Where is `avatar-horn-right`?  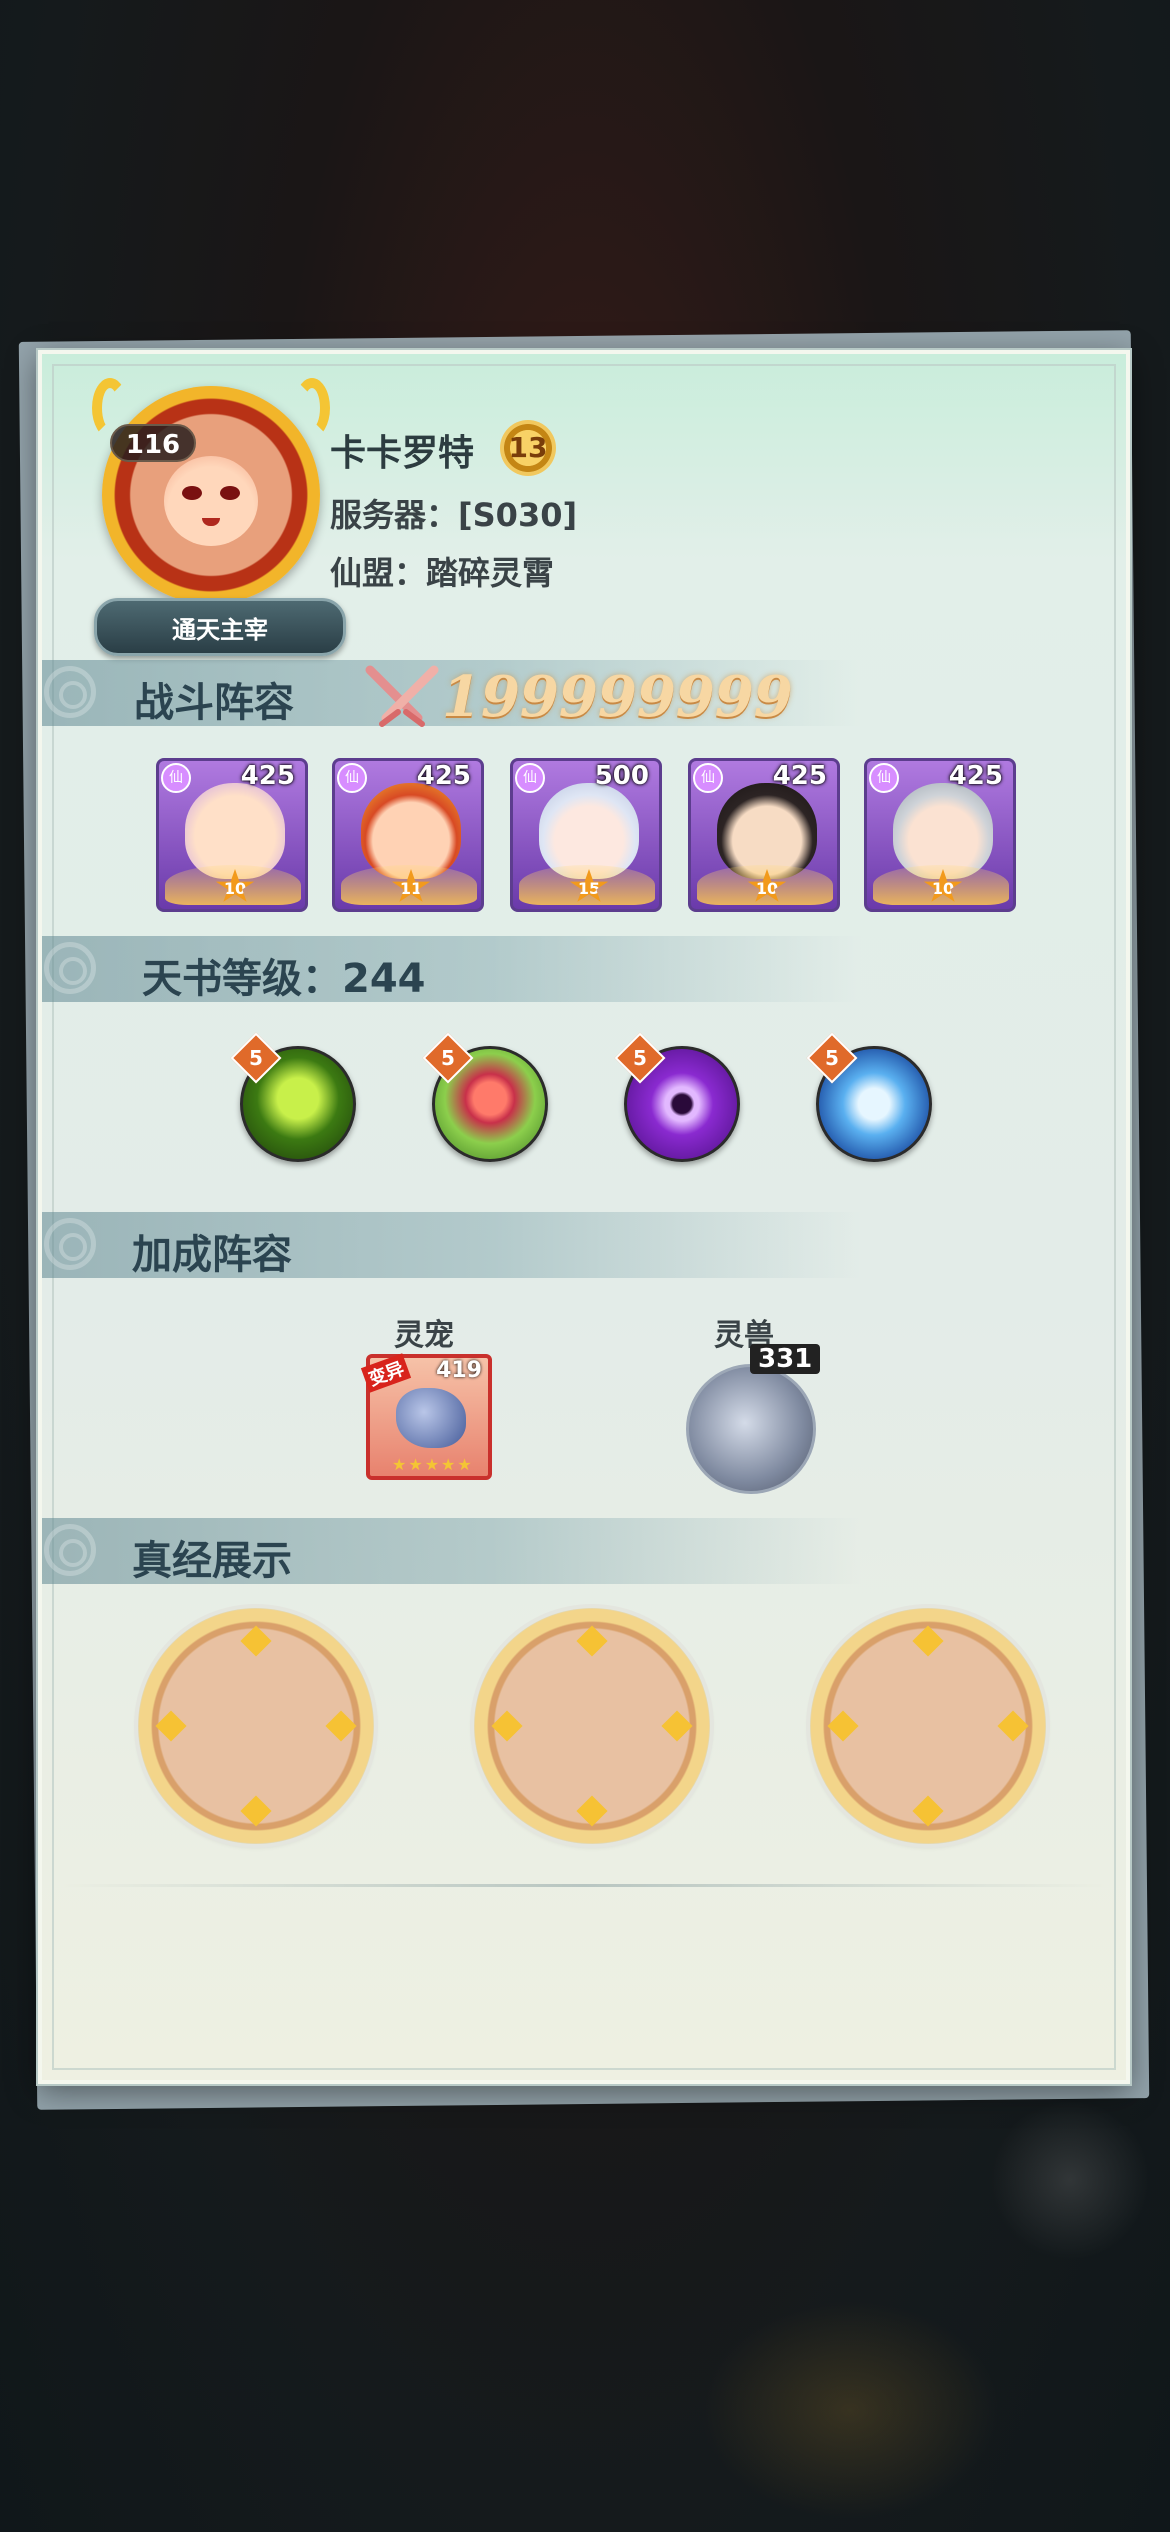 avatar-horn-right is located at coordinates (312, 408).